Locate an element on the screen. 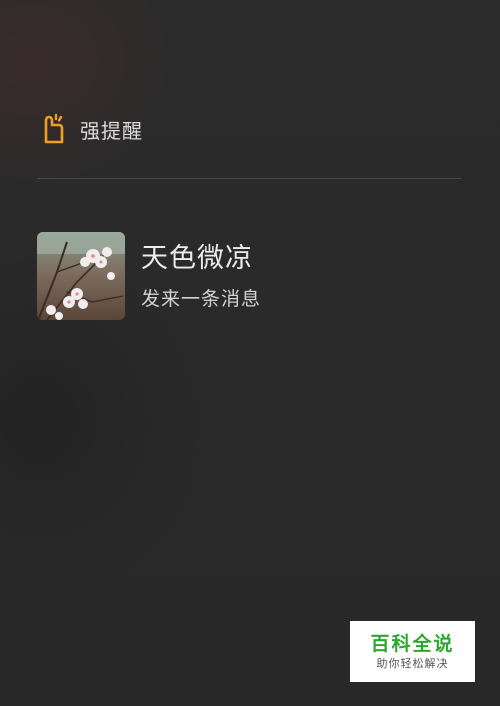  message-notification: 天色微凉 发来一条消息 is located at coordinates (249, 278).